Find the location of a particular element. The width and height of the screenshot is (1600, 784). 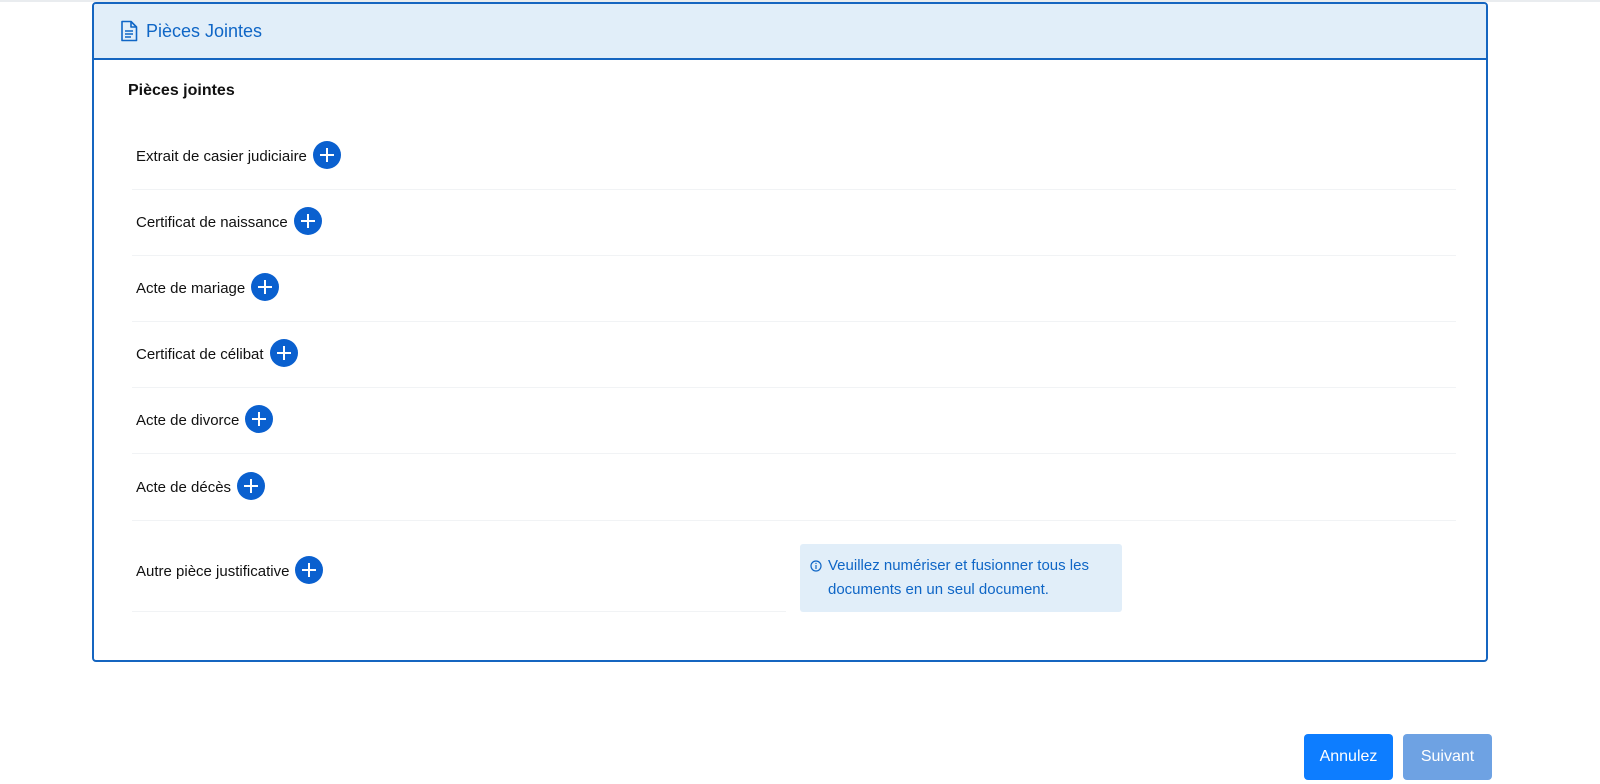

document-icon is located at coordinates (129, 31).